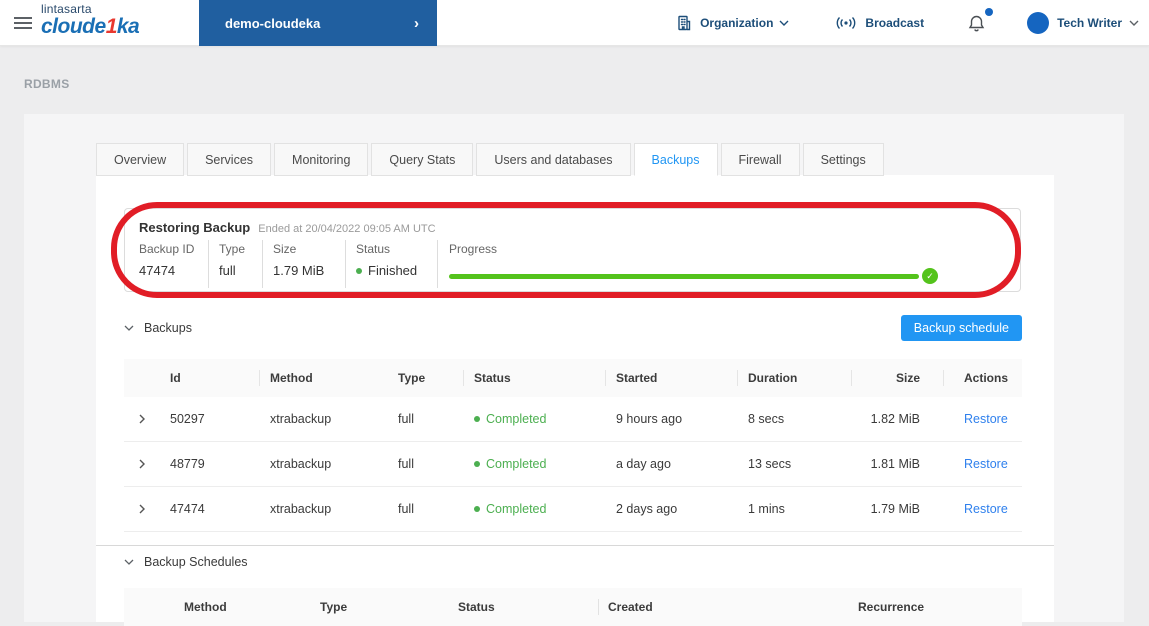 Image resolution: width=1149 pixels, height=626 pixels. Describe the element at coordinates (47, 84) in the screenshot. I see `breadcrumb: RDBMS` at that location.